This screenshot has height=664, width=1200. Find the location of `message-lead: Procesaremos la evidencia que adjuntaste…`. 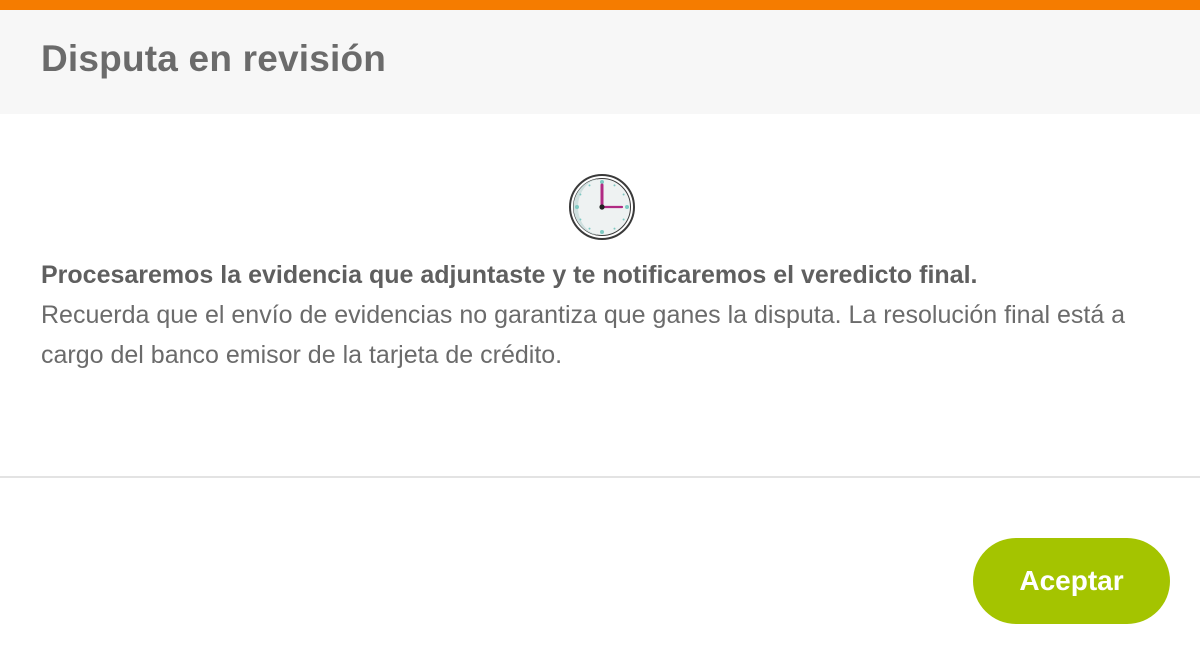

message-lead: Procesaremos la evidencia que adjuntaste… is located at coordinates (509, 275).